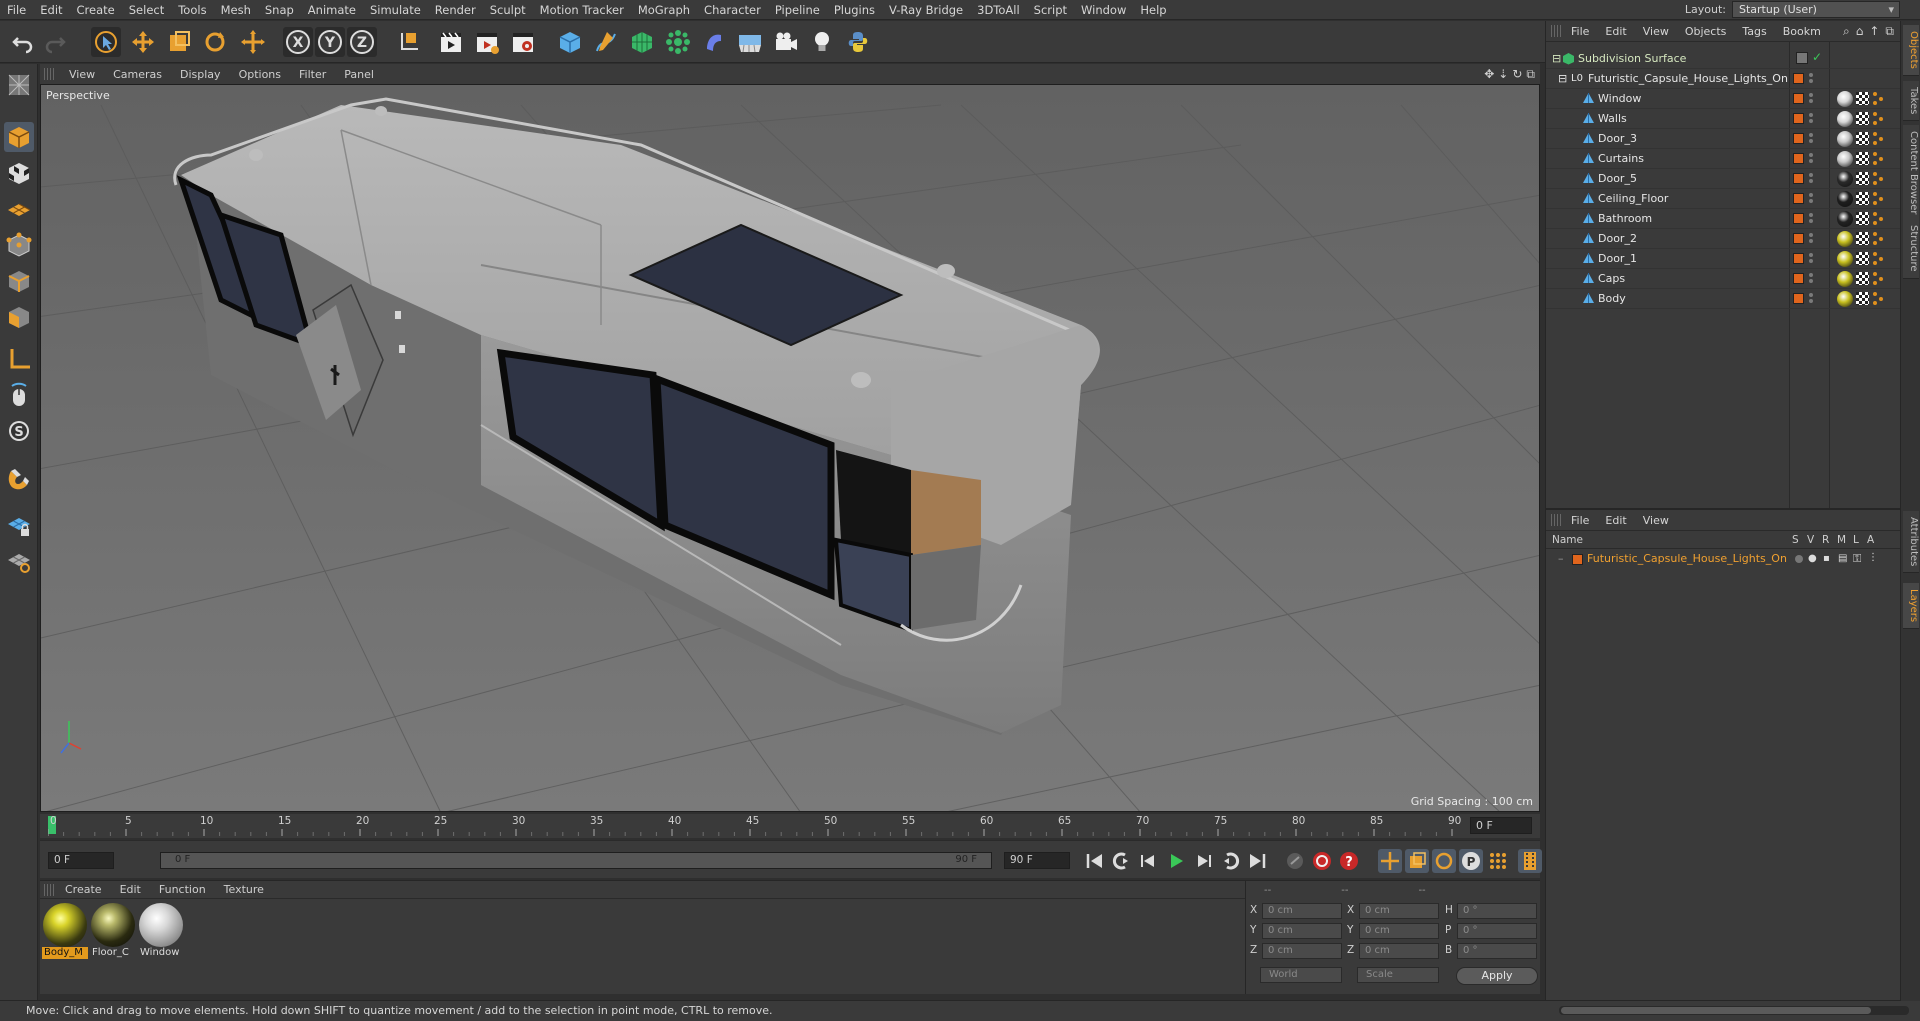 This screenshot has width=1920, height=1021. Describe the element at coordinates (642, 42) in the screenshot. I see `subdivision-surface-button` at that location.